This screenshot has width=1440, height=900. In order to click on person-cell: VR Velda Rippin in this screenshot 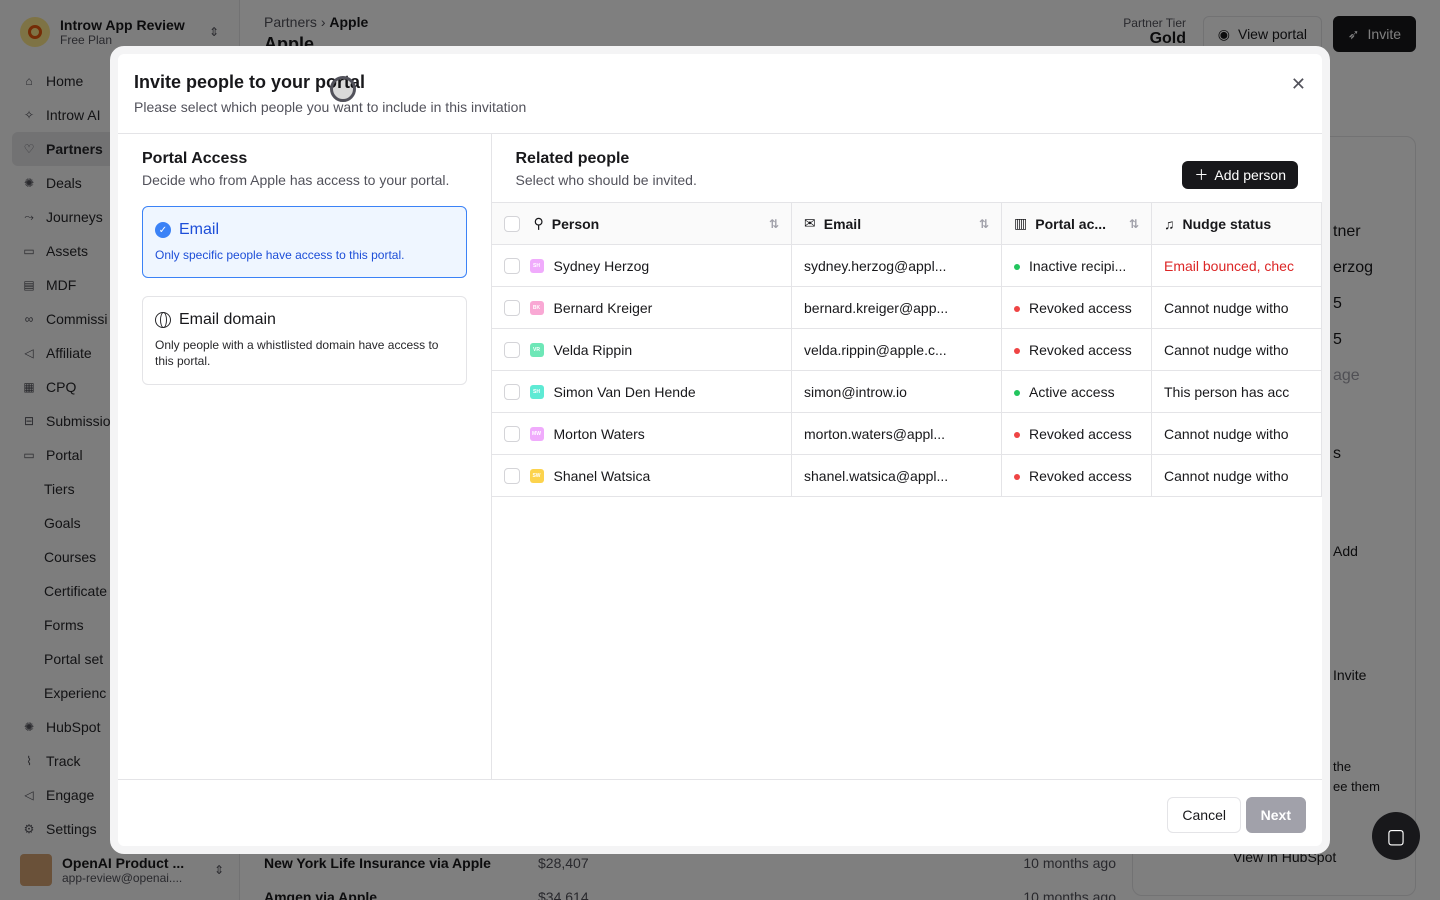, I will do `click(641, 349)`.